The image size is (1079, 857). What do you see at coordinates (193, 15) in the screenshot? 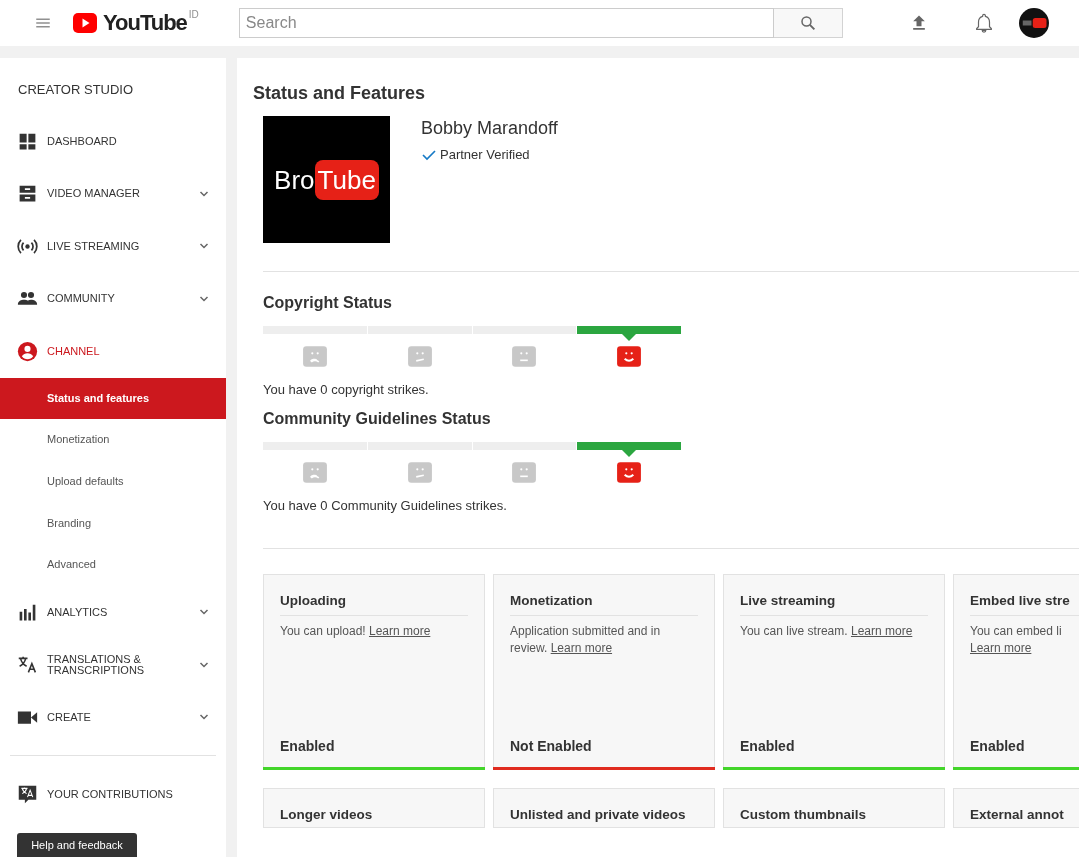
I see `region-label: ID` at bounding box center [193, 15].